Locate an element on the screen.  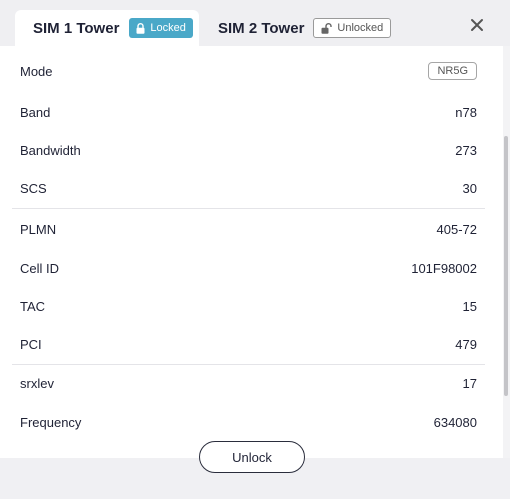
row-label: TAC is located at coordinates (33, 306).